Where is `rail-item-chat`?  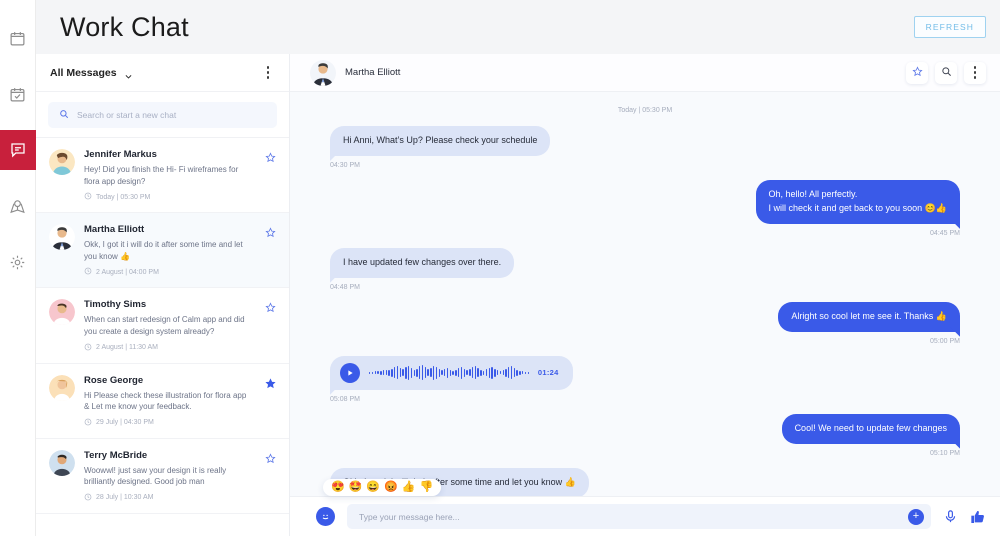 rail-item-chat is located at coordinates (18, 150).